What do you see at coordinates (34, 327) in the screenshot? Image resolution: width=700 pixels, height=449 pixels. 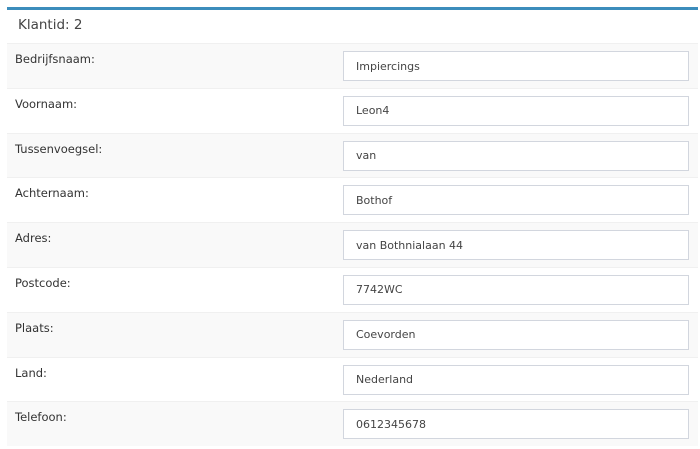 I see `label-plaats: Plaats:` at bounding box center [34, 327].